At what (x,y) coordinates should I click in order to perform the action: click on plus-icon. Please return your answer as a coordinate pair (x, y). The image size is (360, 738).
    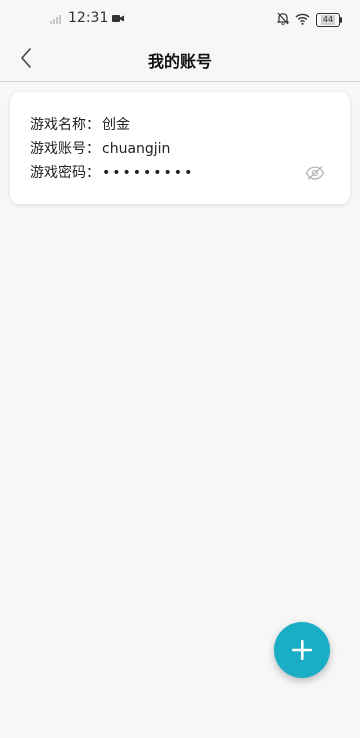
    Looking at the image, I should click on (302, 650).